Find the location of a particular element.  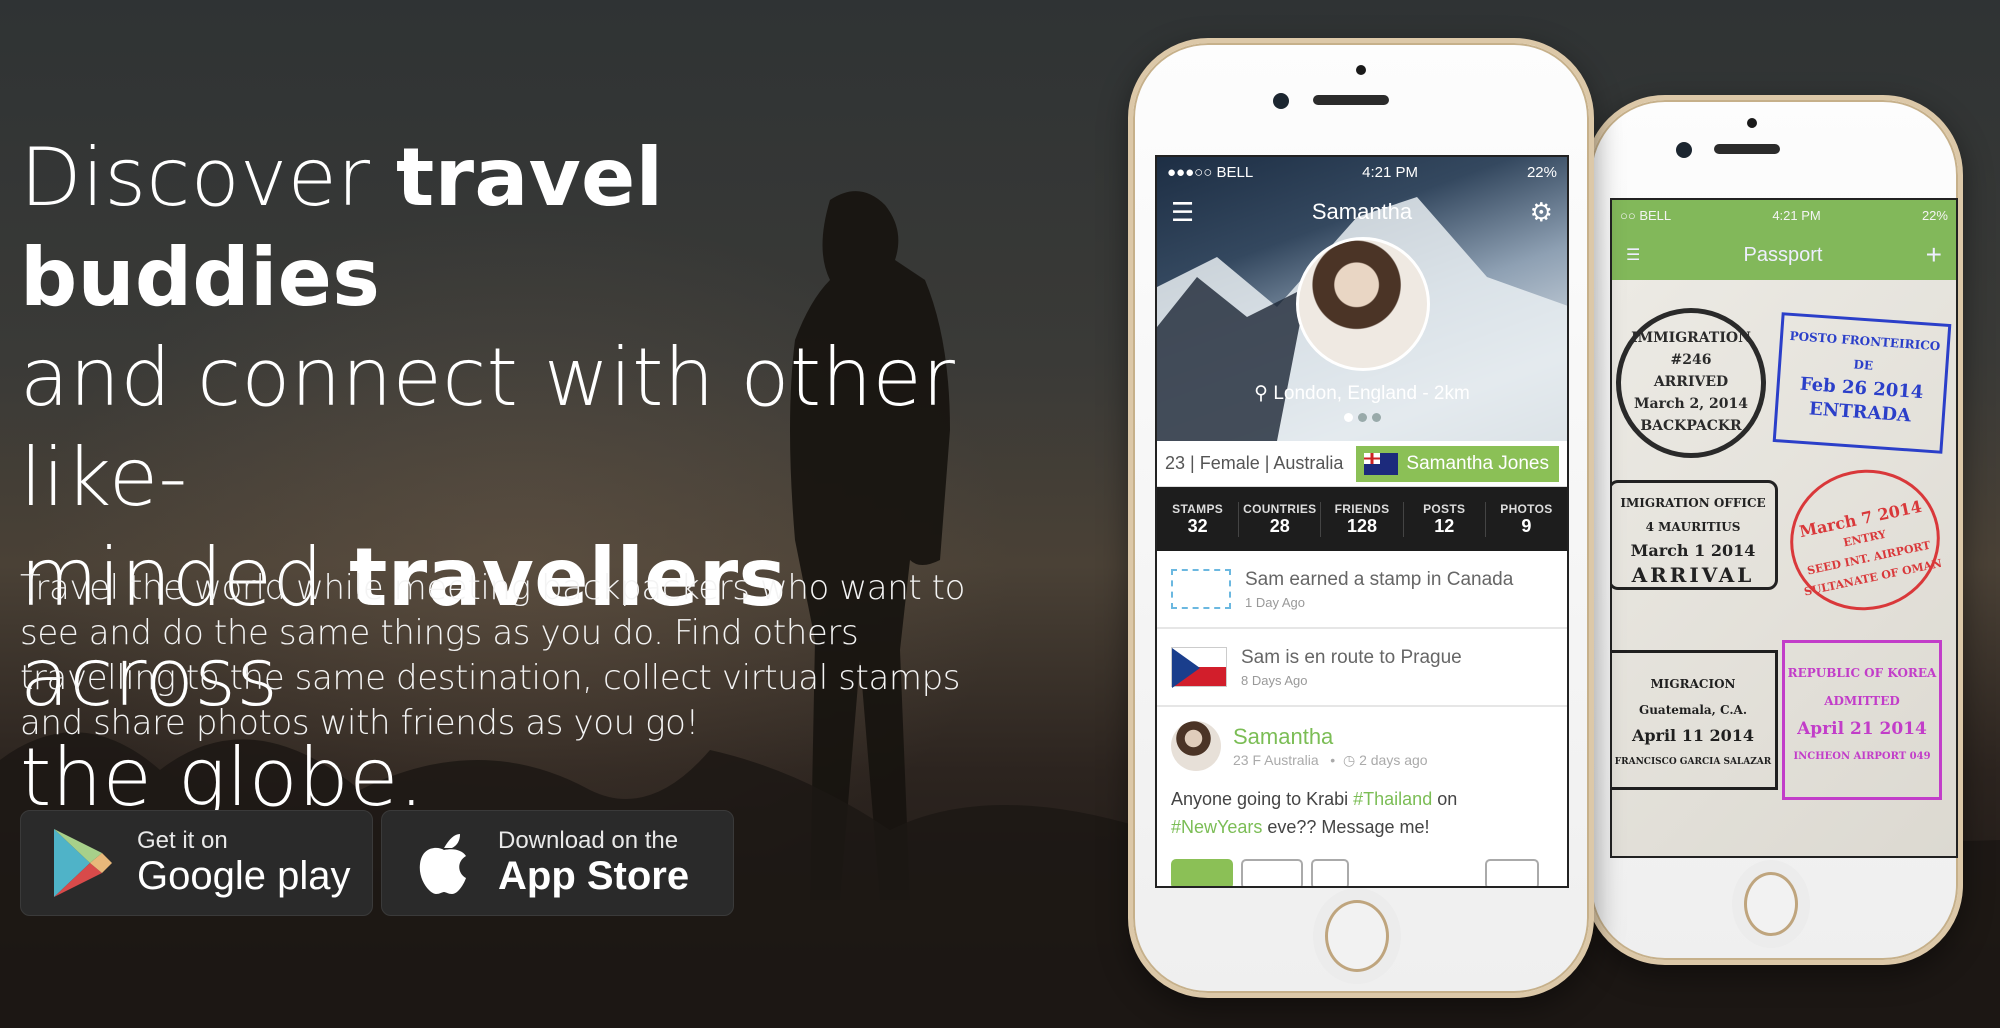

post-actions is located at coordinates (1362, 872).